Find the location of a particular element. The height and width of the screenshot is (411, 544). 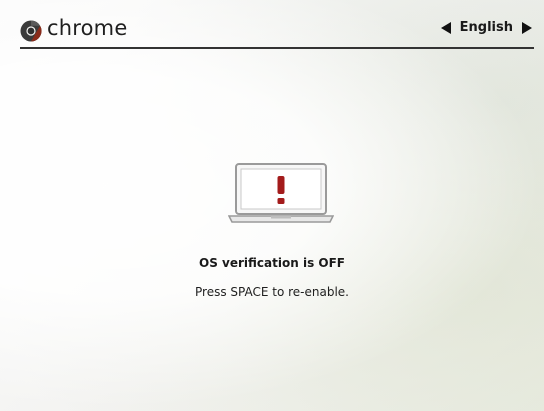

header-divider is located at coordinates (277, 48).